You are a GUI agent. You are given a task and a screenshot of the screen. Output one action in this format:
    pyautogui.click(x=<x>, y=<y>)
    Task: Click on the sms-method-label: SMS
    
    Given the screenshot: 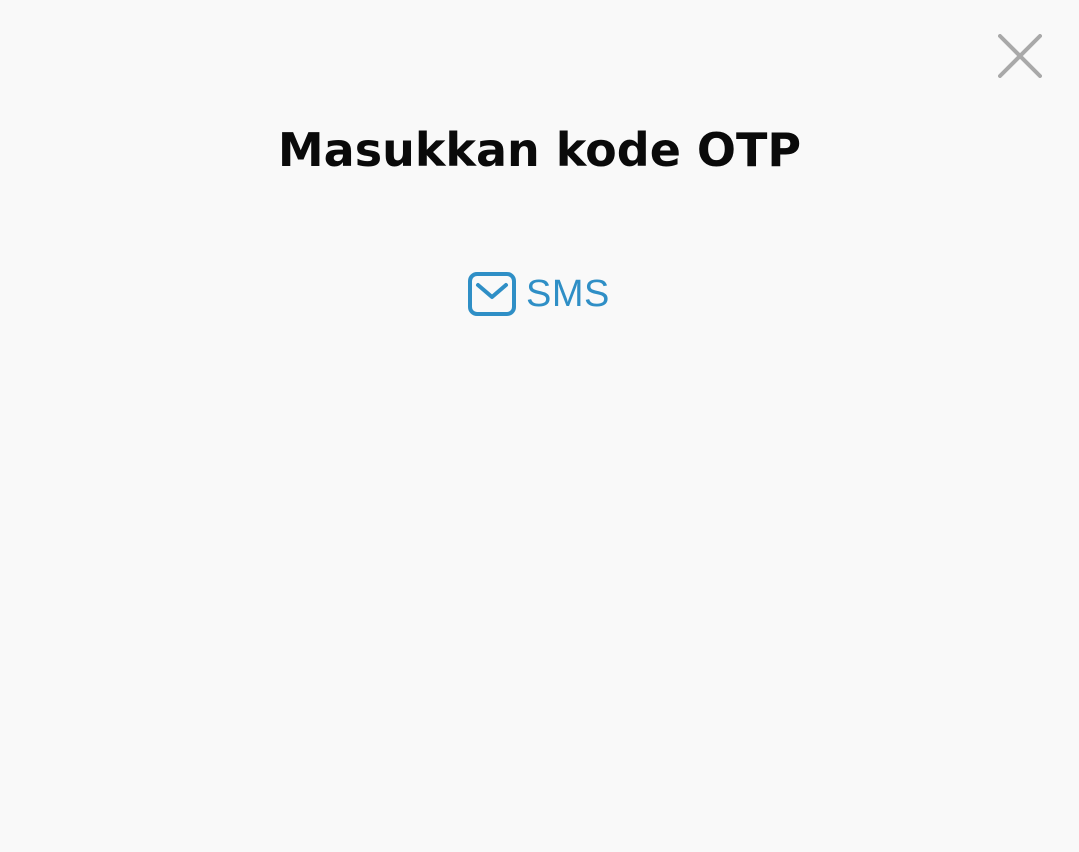 What is the action you would take?
    pyautogui.click(x=568, y=294)
    